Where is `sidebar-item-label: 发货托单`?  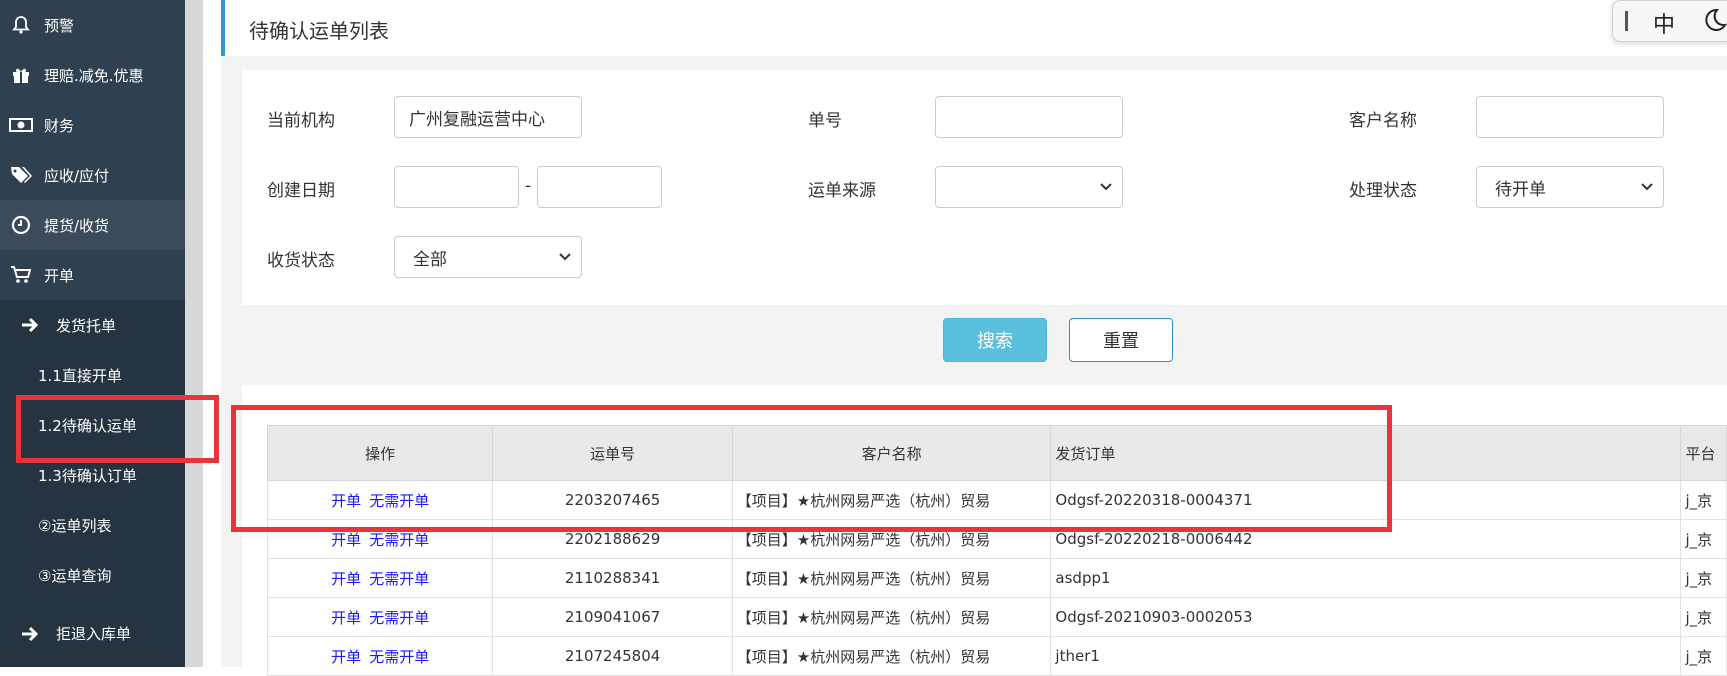 sidebar-item-label: 发货托单 is located at coordinates (86, 325).